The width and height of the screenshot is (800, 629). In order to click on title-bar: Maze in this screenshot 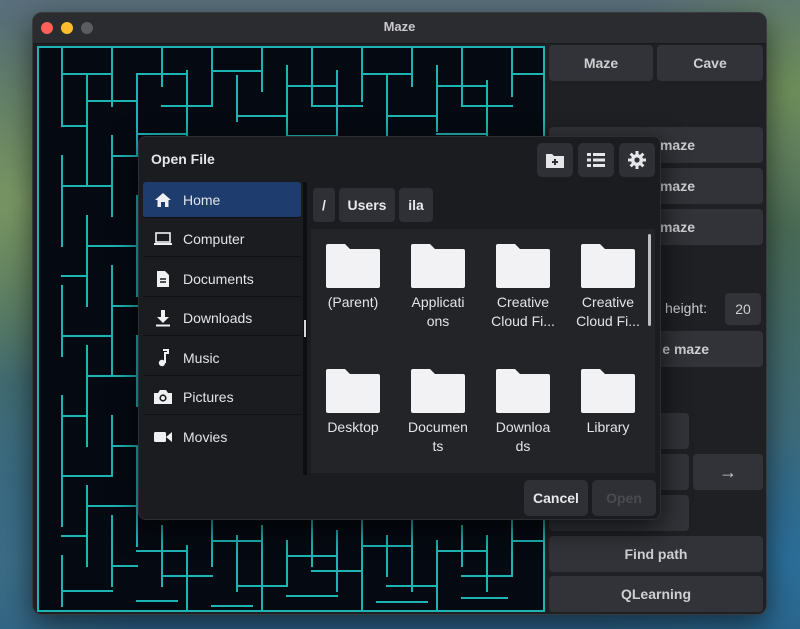, I will do `click(399, 28)`.